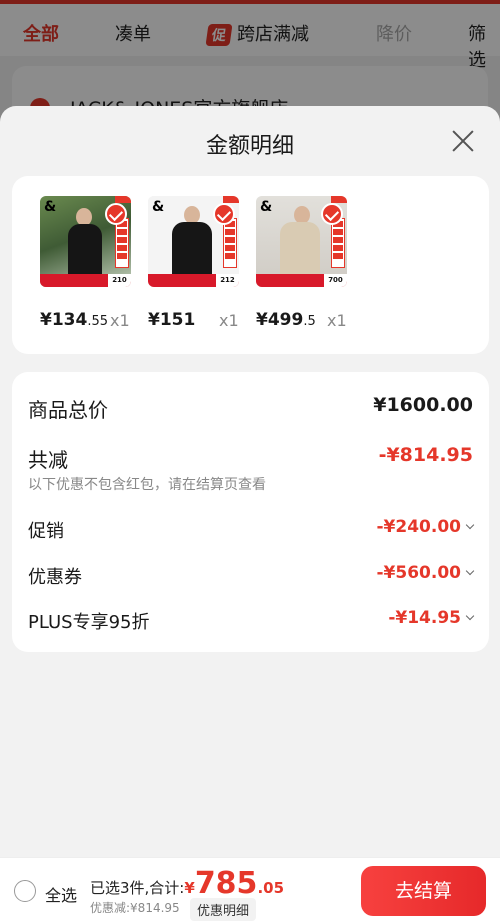  What do you see at coordinates (48, 460) in the screenshot?
I see `discount-total-label: 共减` at bounding box center [48, 460].